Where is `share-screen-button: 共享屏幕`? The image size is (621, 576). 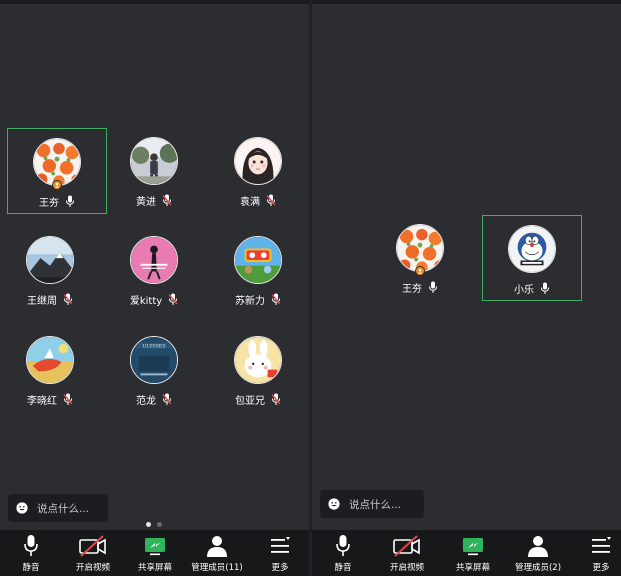
share-screen-button: 共享屏幕 is located at coordinates (473, 553).